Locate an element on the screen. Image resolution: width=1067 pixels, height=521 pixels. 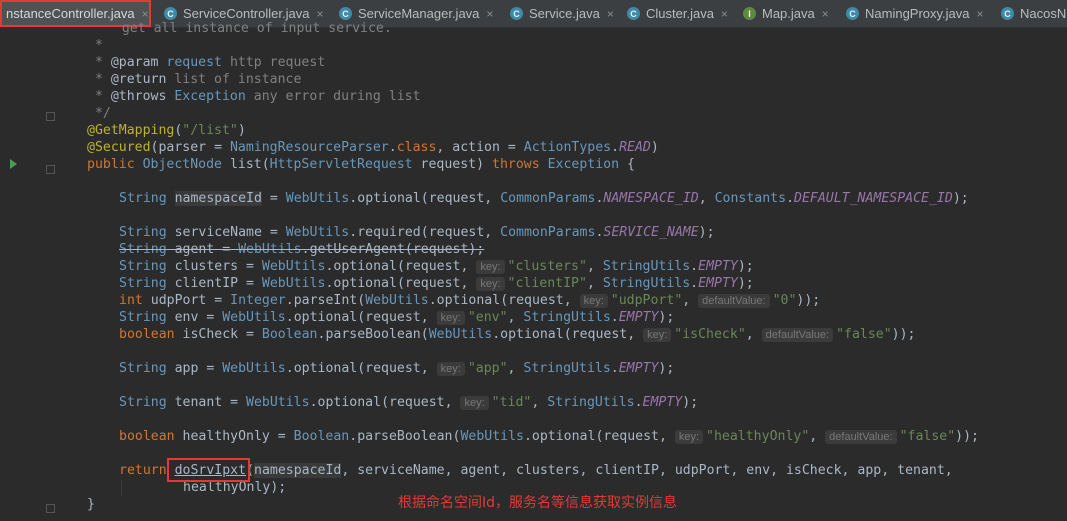
code-line: * @return list of instance is located at coordinates (194, 79).